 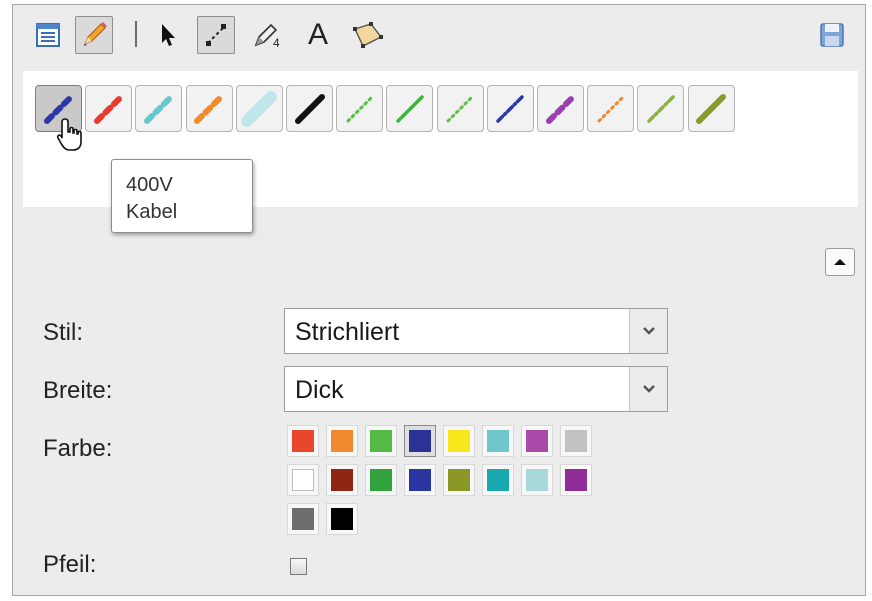 I want to click on polygon-tool-button, so click(x=368, y=35).